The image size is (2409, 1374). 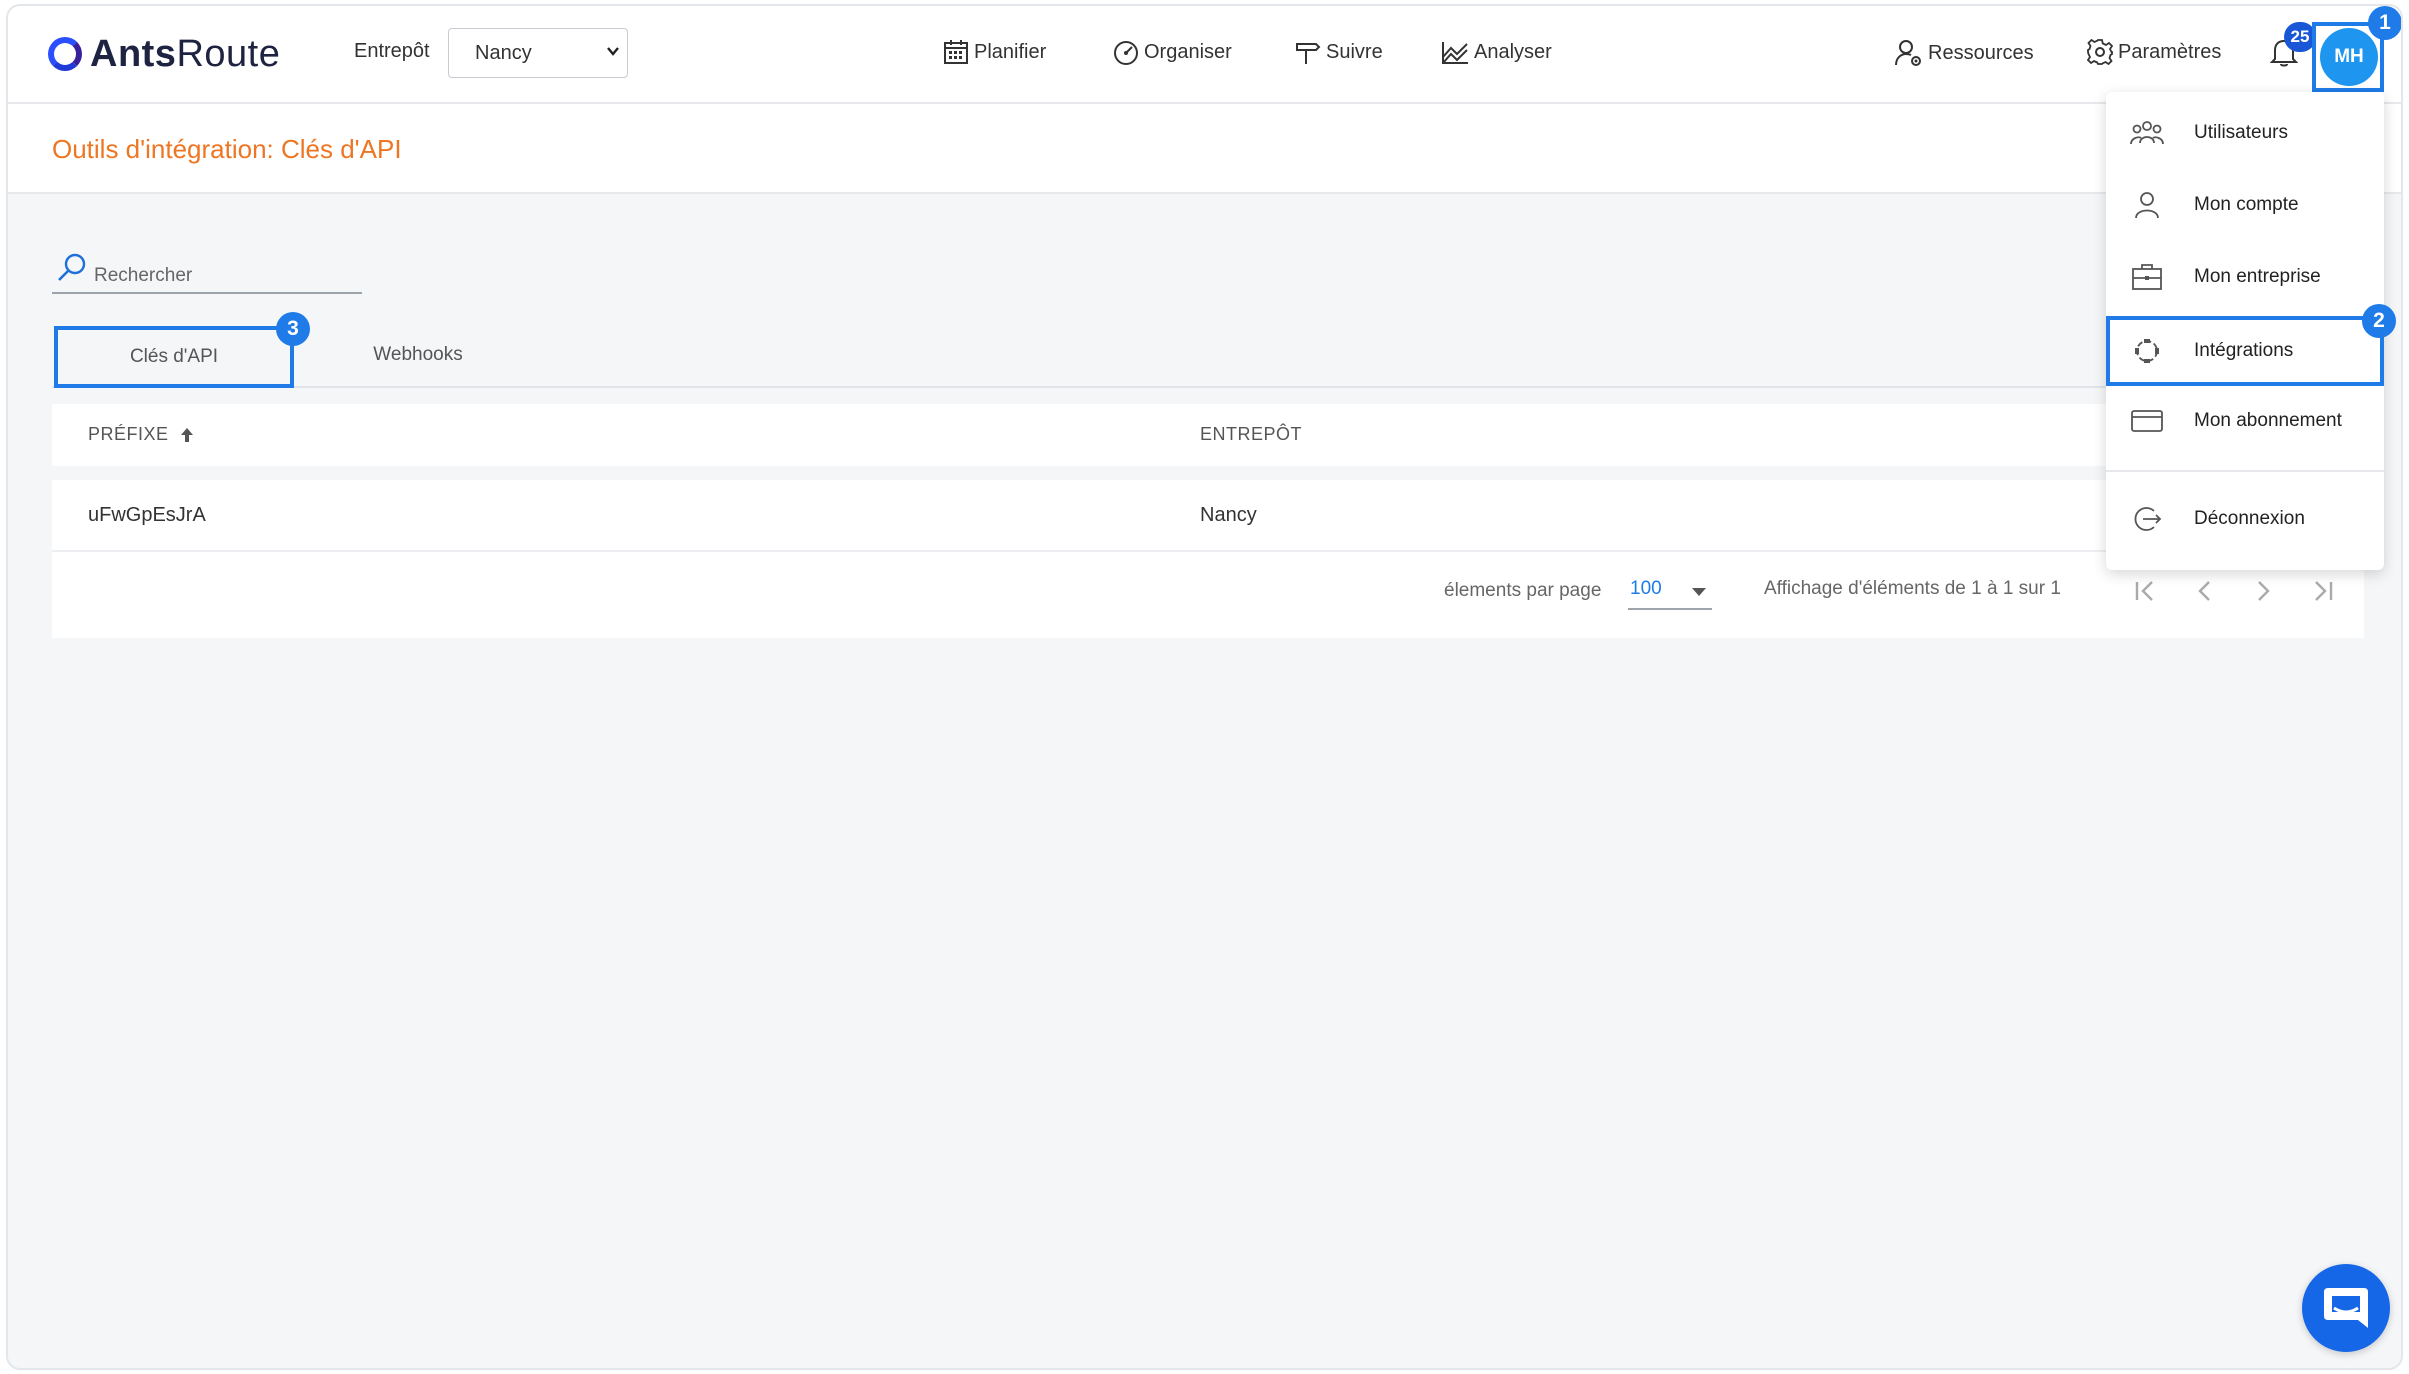 What do you see at coordinates (1455, 53) in the screenshot?
I see `chart-icon` at bounding box center [1455, 53].